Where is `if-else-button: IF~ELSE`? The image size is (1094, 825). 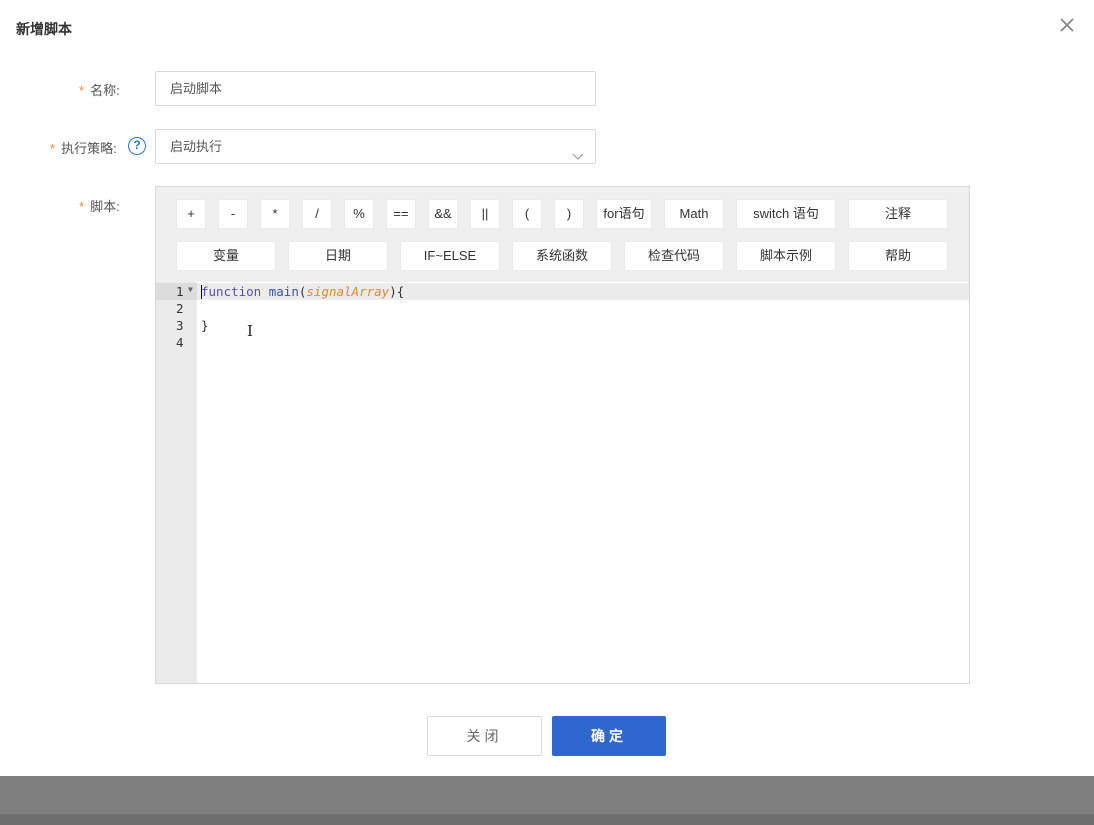 if-else-button: IF~ELSE is located at coordinates (450, 256).